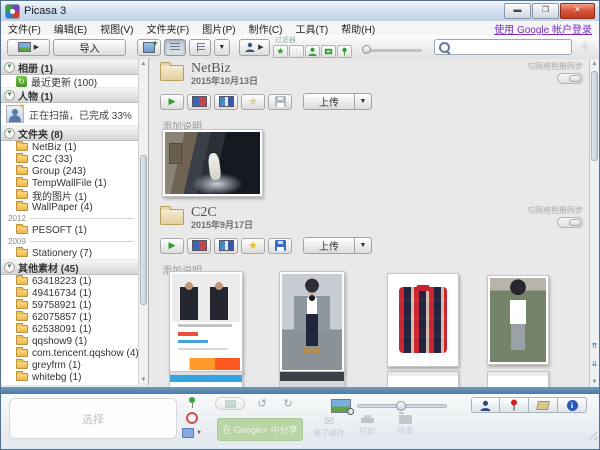 This screenshot has height=450, width=600. What do you see at coordinates (594, 347) in the screenshot?
I see `prev-album-jump-icon: ⇈` at bounding box center [594, 347].